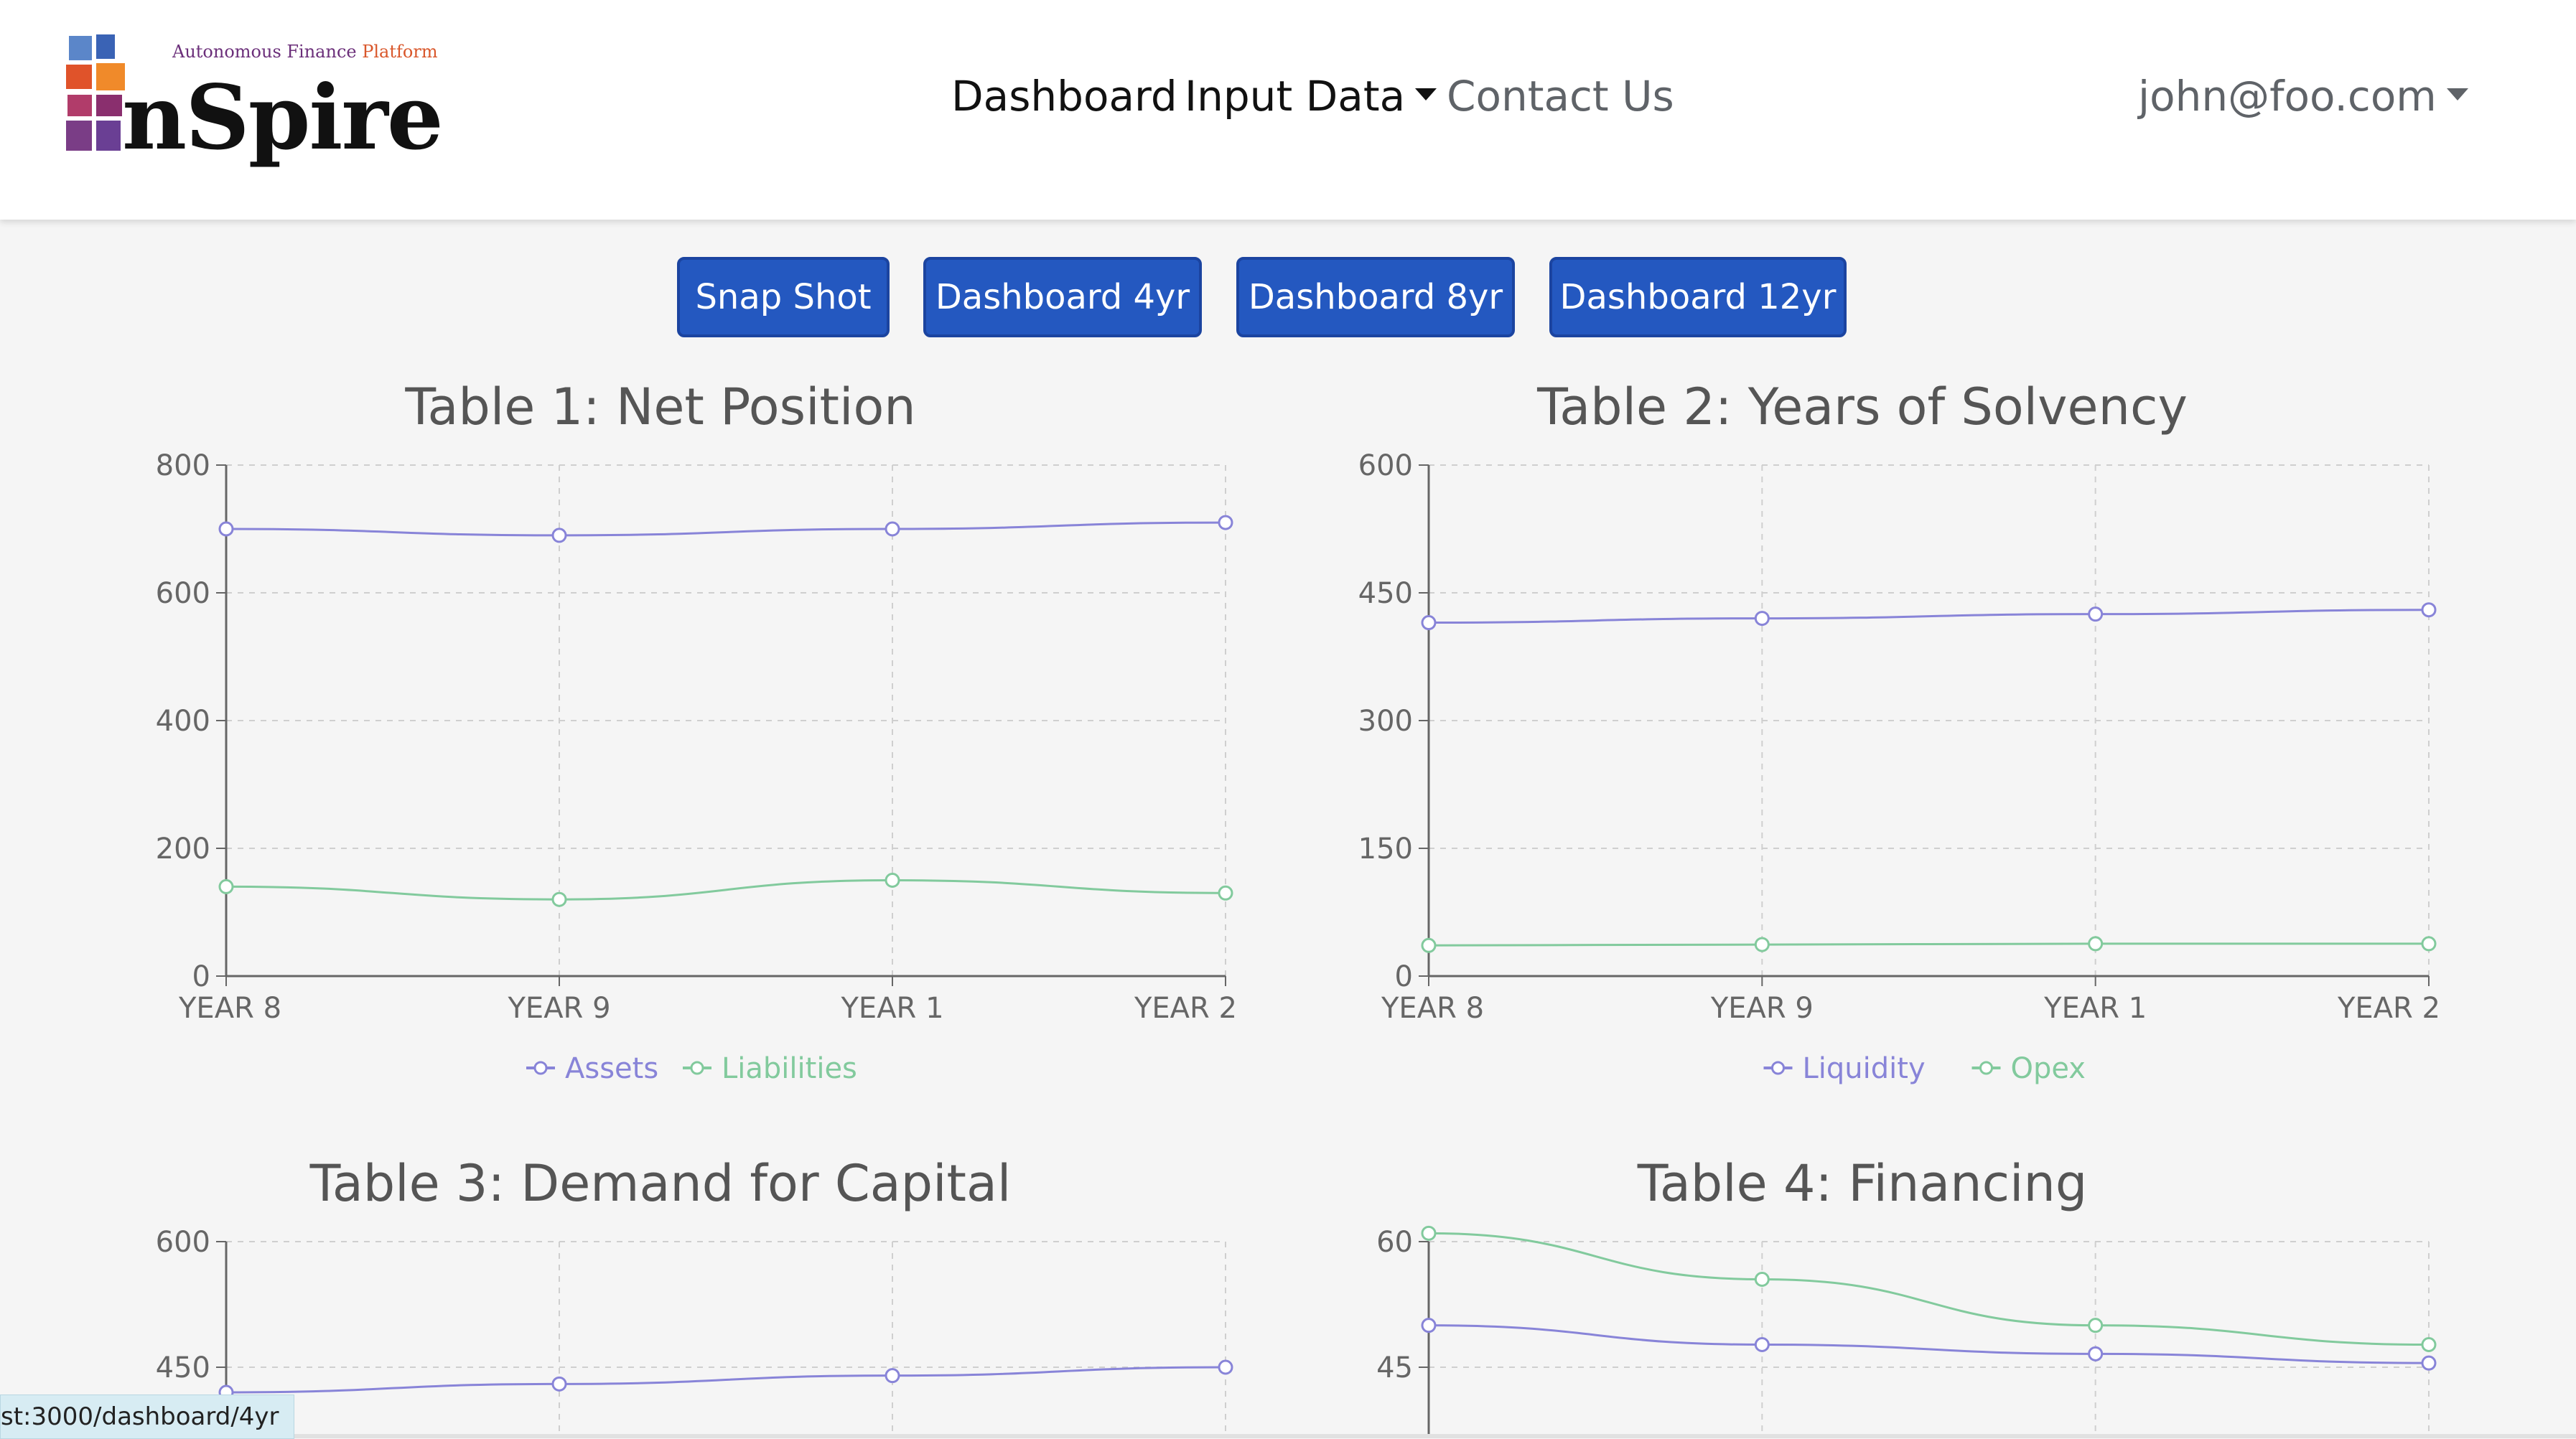 Image resolution: width=2576 pixels, height=1439 pixels. Describe the element at coordinates (2048, 1068) in the screenshot. I see `legend-opex-label: Opex` at that location.